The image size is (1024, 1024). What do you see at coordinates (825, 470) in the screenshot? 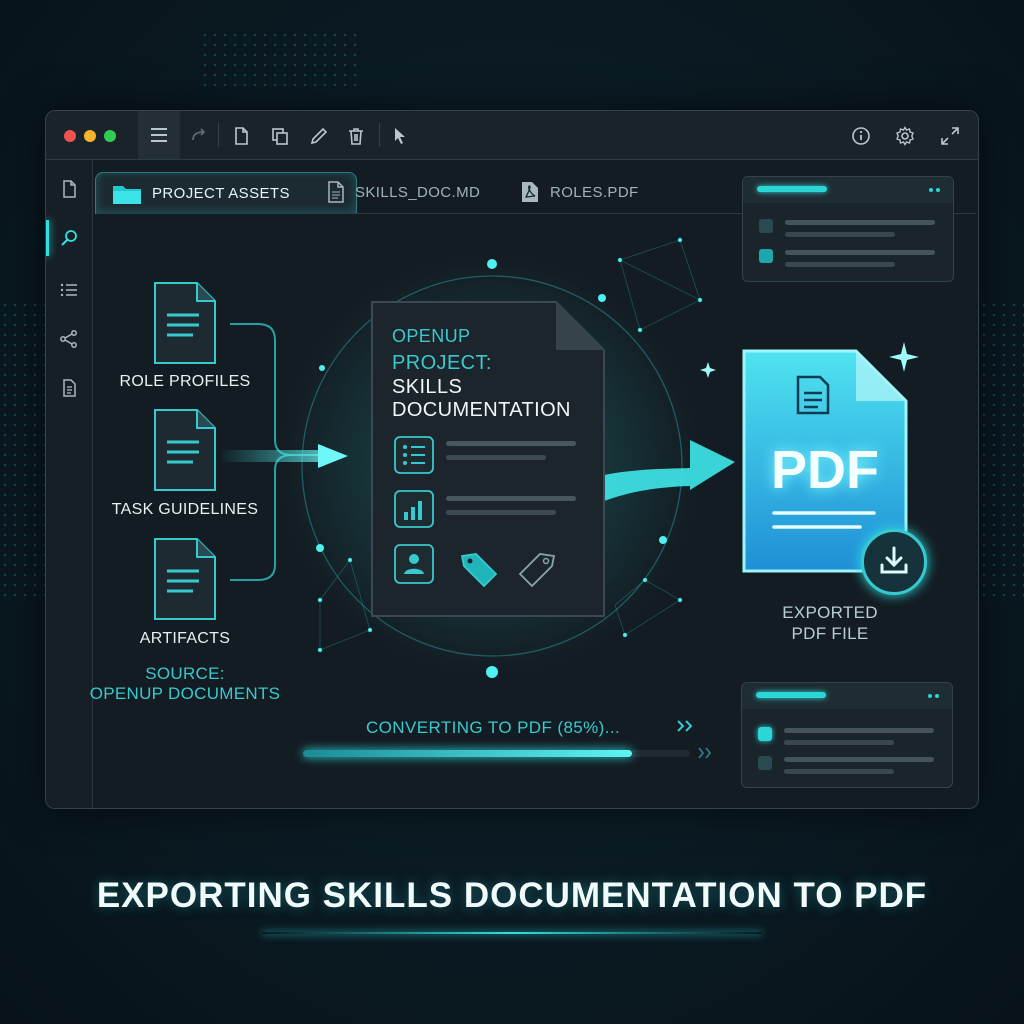
I see `pdf-badge: PDF` at bounding box center [825, 470].